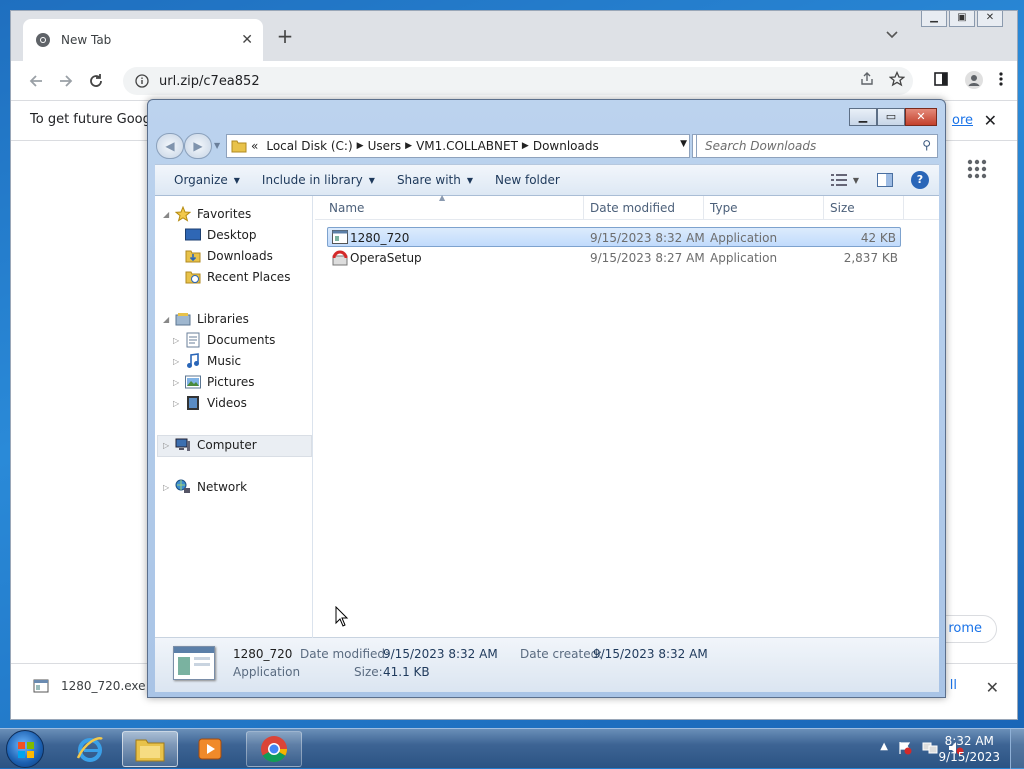  Describe the element at coordinates (41, 686) in the screenshot. I see `exe-file-icon` at that location.